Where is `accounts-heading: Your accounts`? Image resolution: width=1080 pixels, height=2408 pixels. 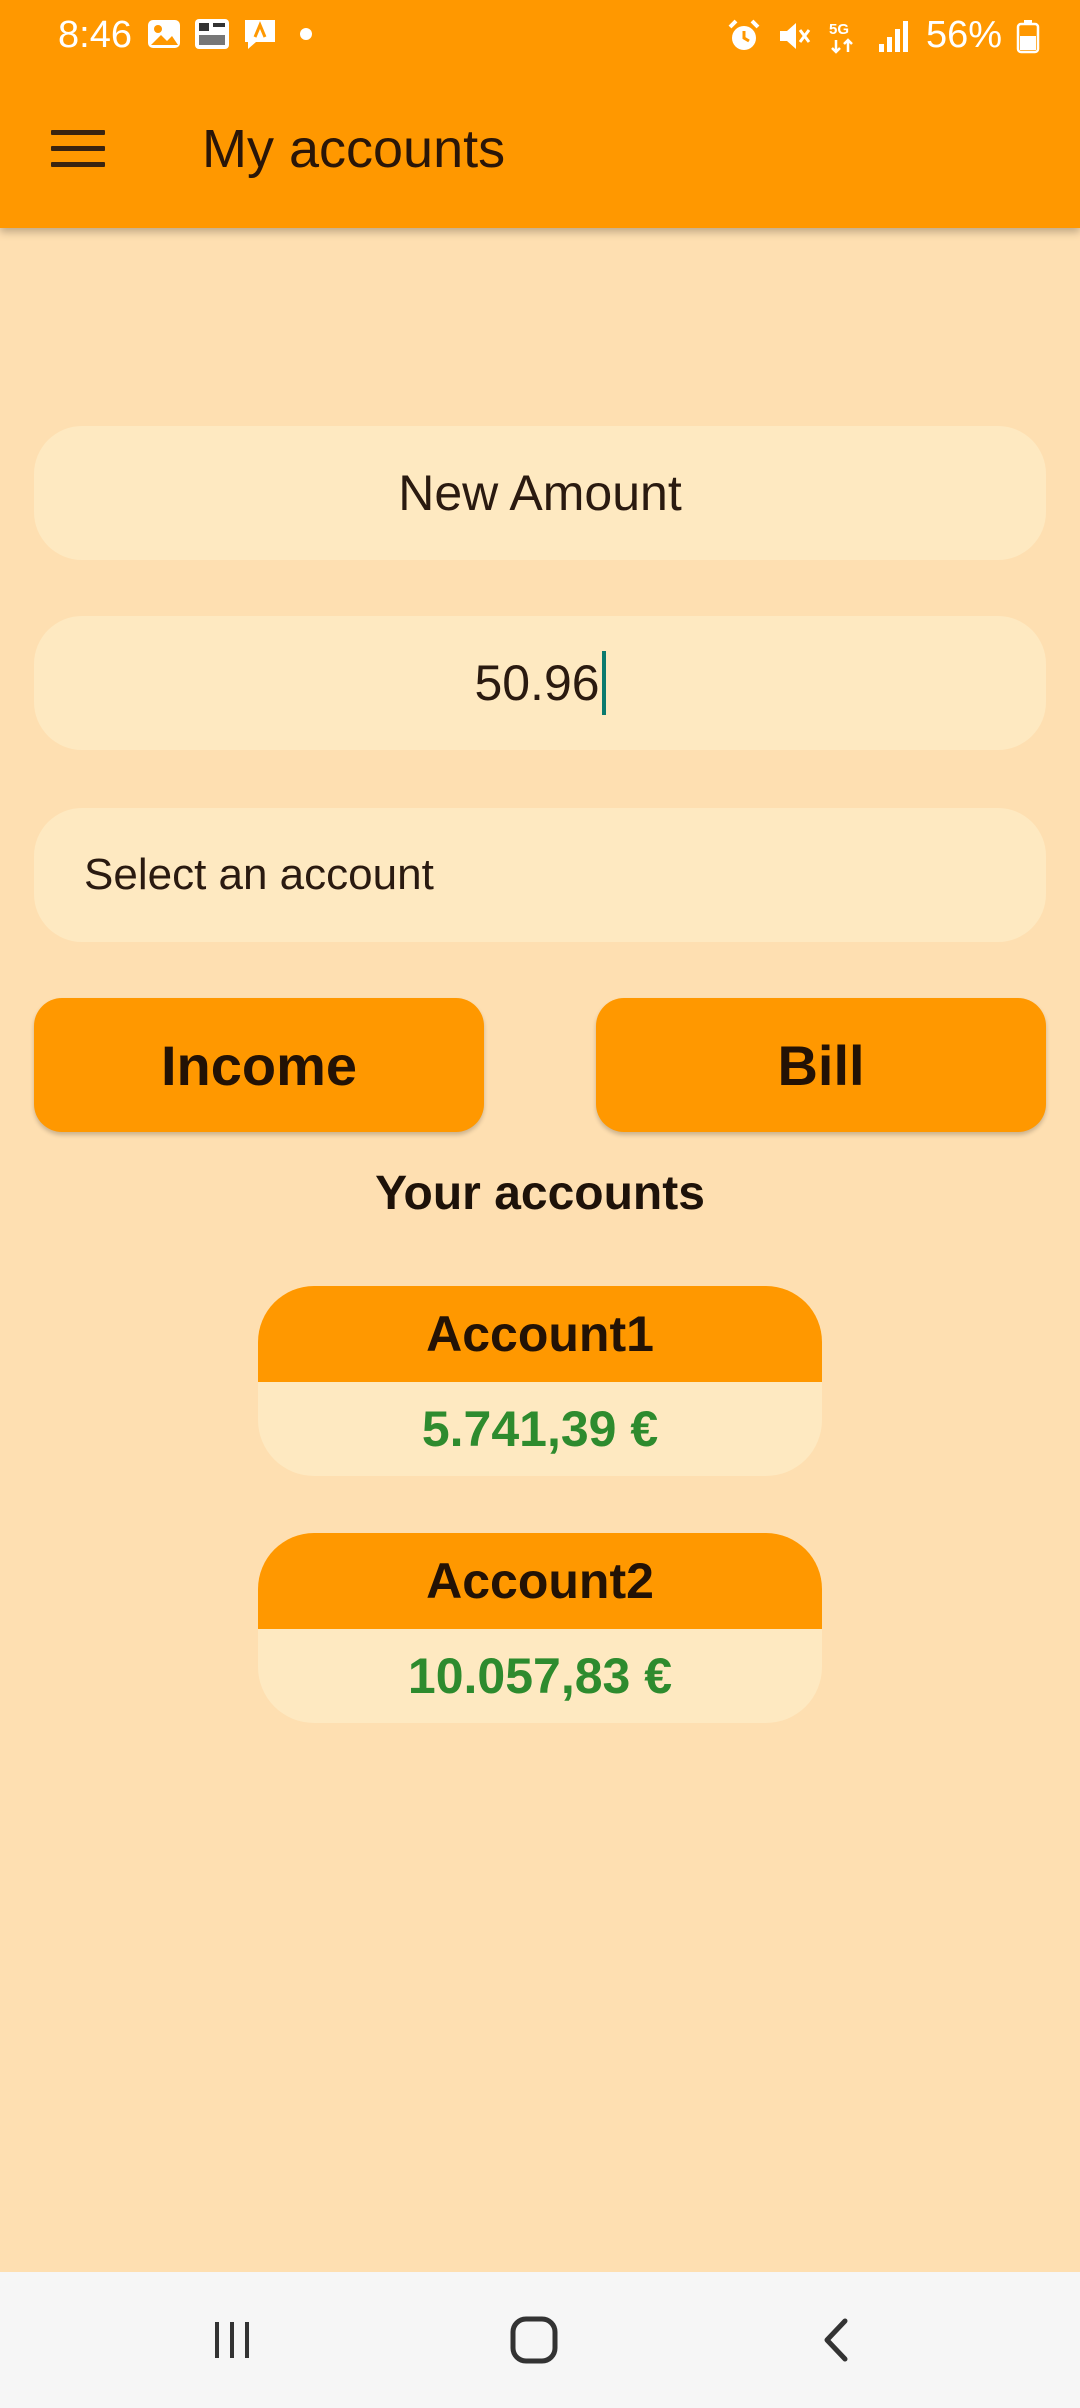
accounts-heading: Your accounts is located at coordinates (540, 1193).